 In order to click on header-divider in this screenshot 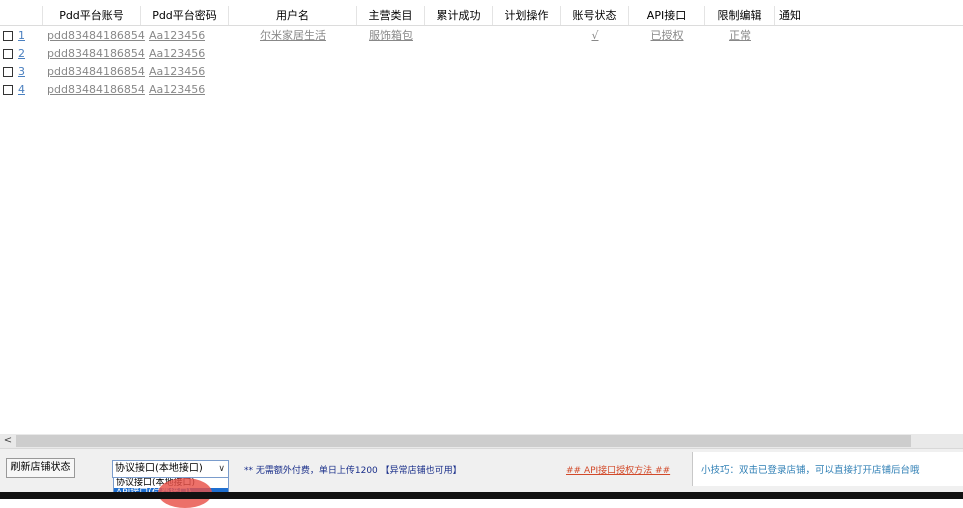, I will do `click(481, 25)`.